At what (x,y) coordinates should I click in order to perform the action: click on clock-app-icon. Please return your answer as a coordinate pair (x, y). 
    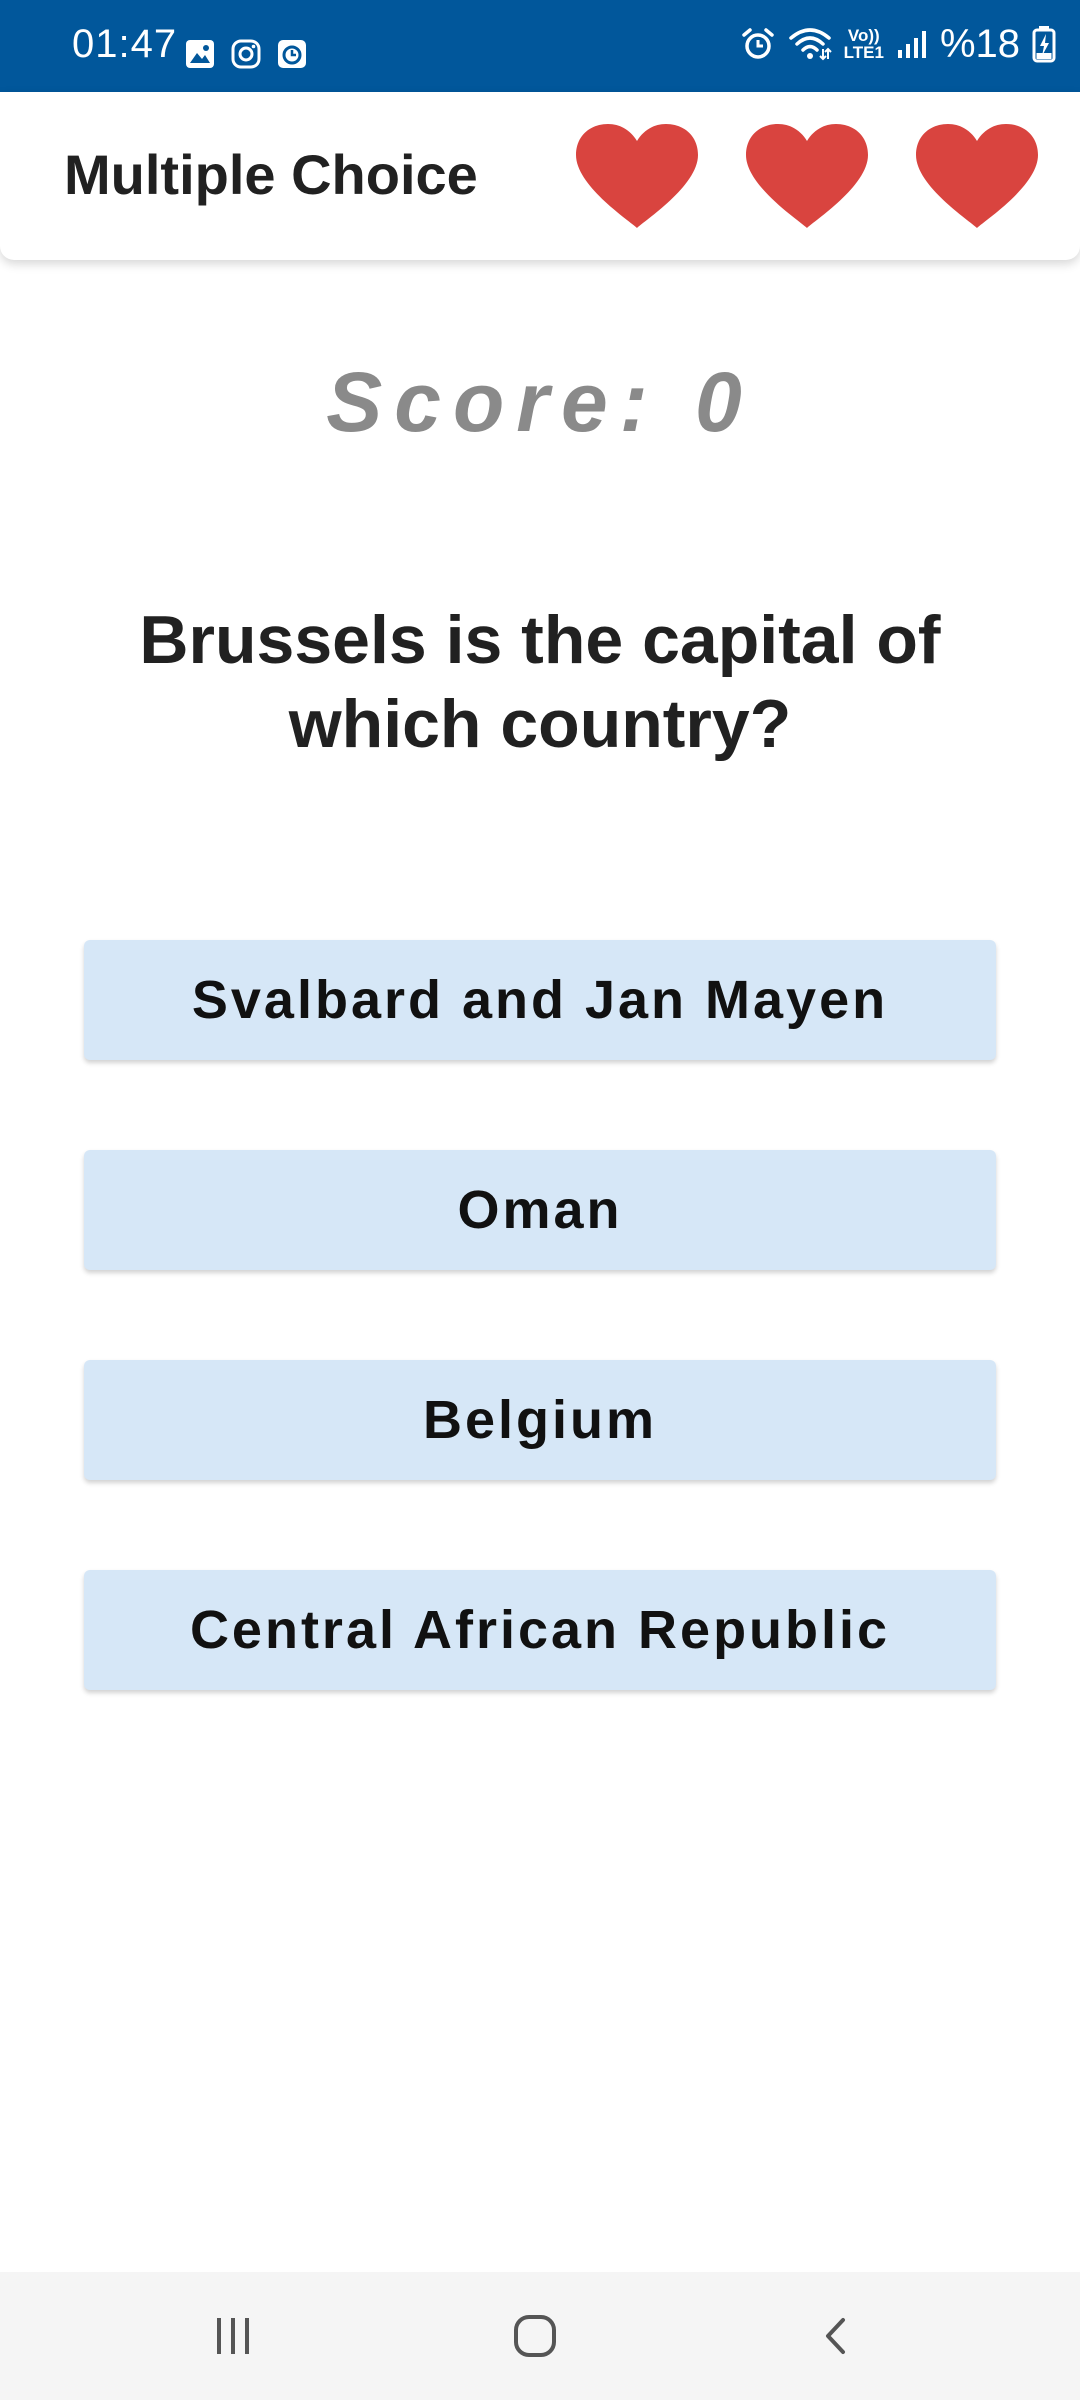
    Looking at the image, I should click on (292, 54).